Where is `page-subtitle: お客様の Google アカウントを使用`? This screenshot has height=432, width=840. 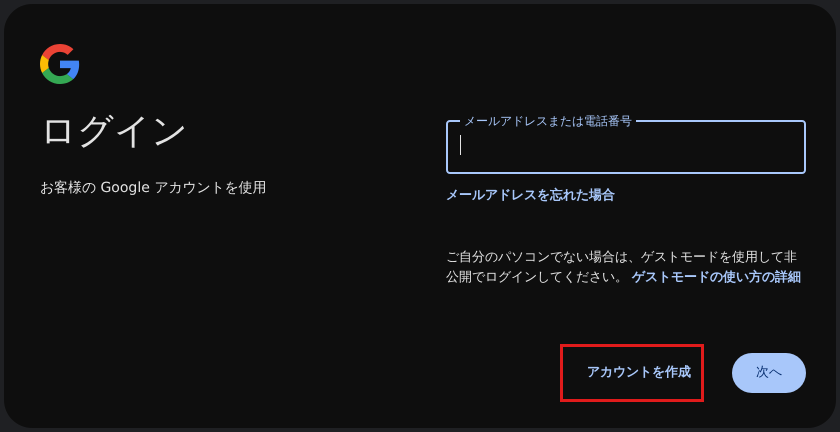 page-subtitle: お客様の Google アカウントを使用 is located at coordinates (153, 188).